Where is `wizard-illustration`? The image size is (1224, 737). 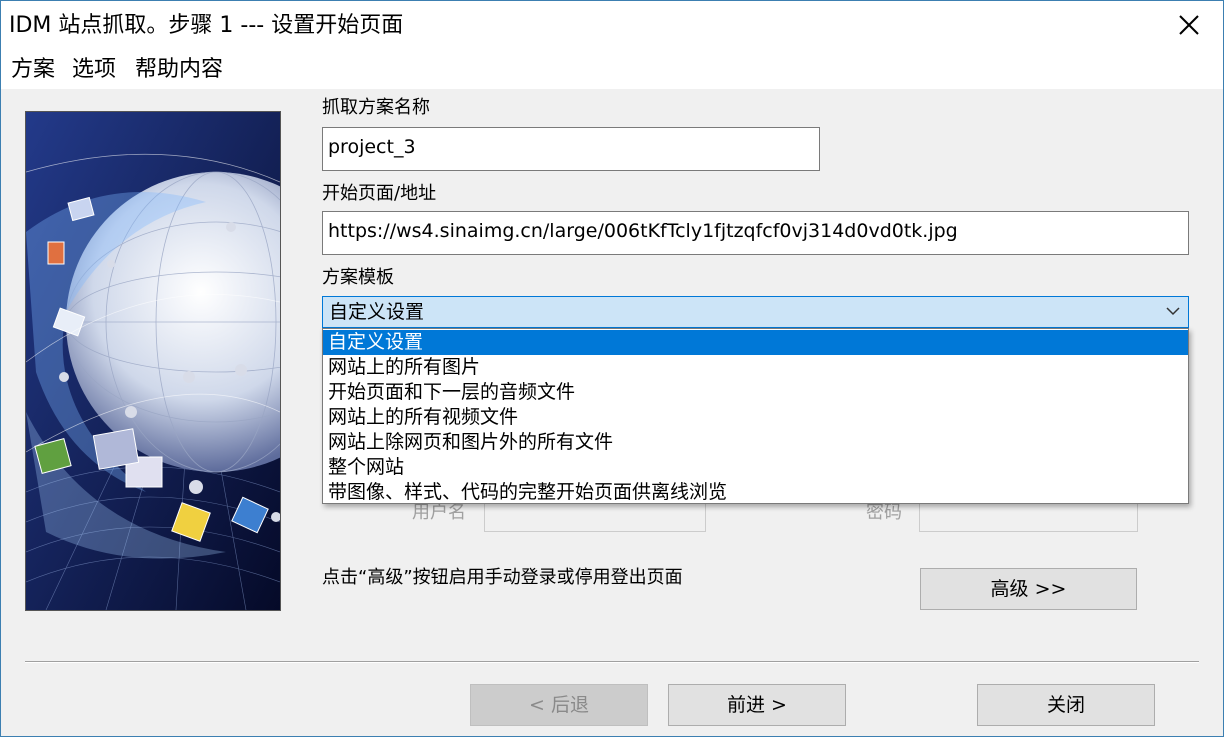
wizard-illustration is located at coordinates (153, 361).